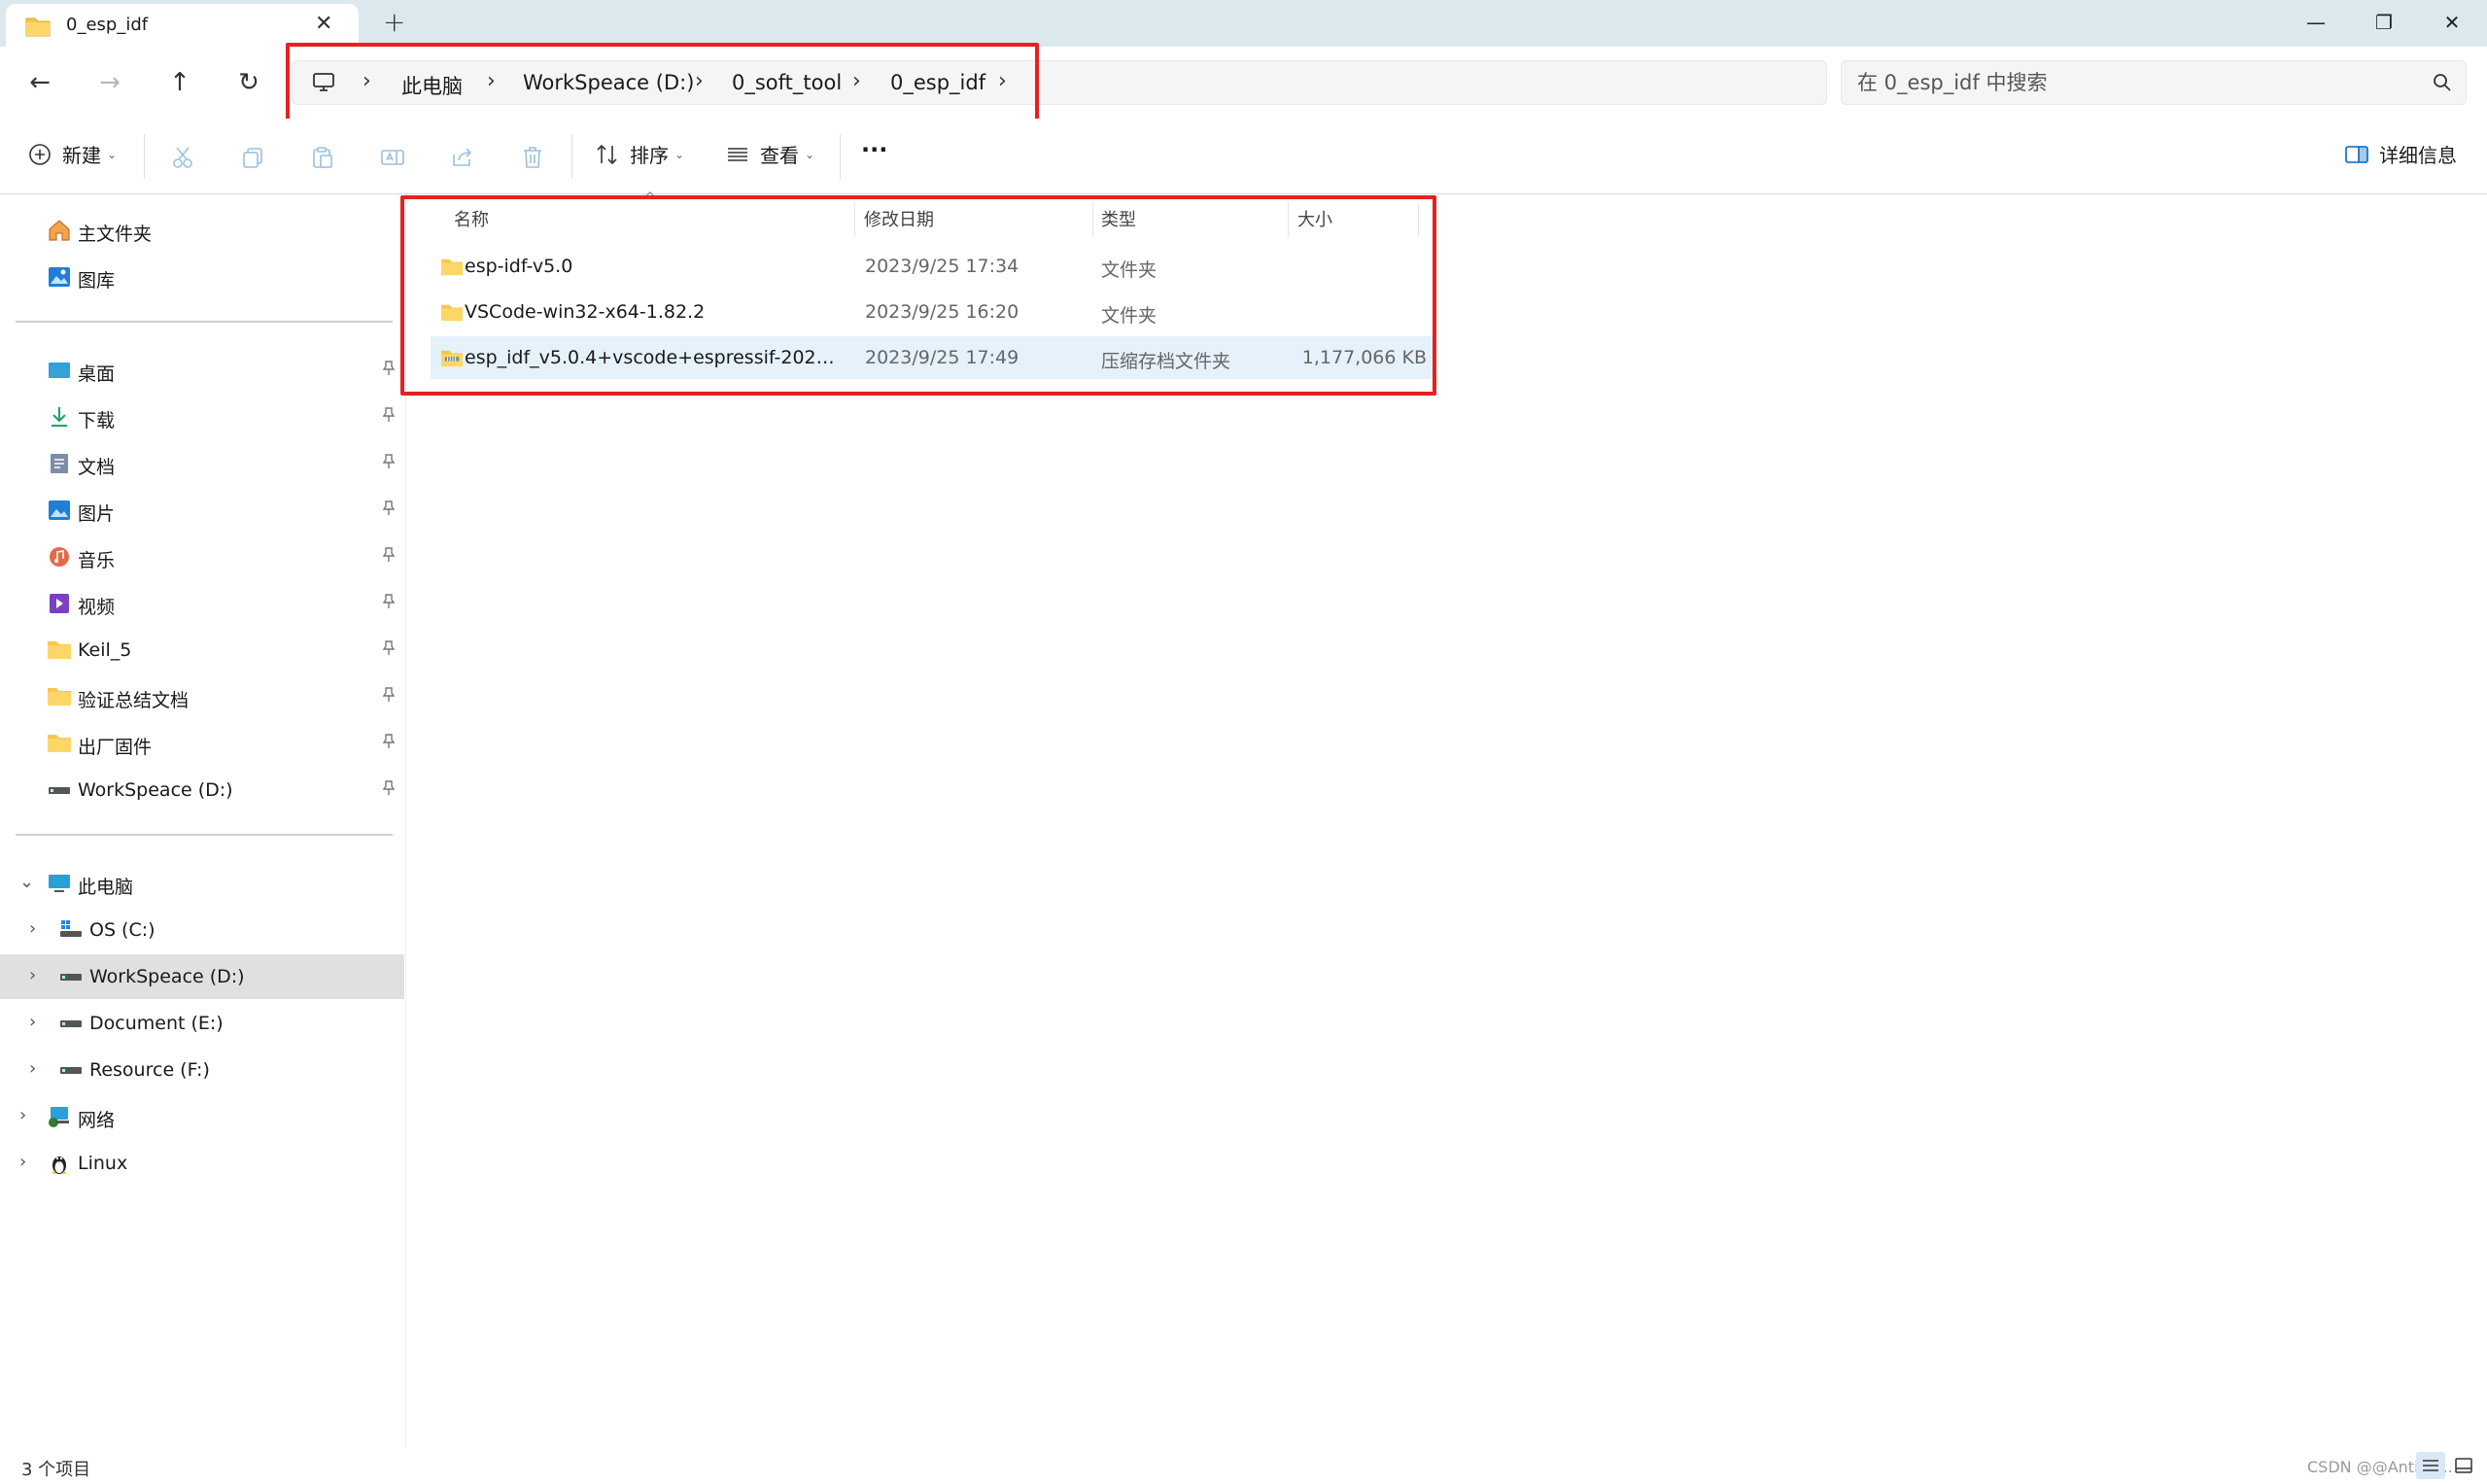 The height and width of the screenshot is (1484, 2487). I want to click on thumbnail-view-icon, so click(2463, 1465).